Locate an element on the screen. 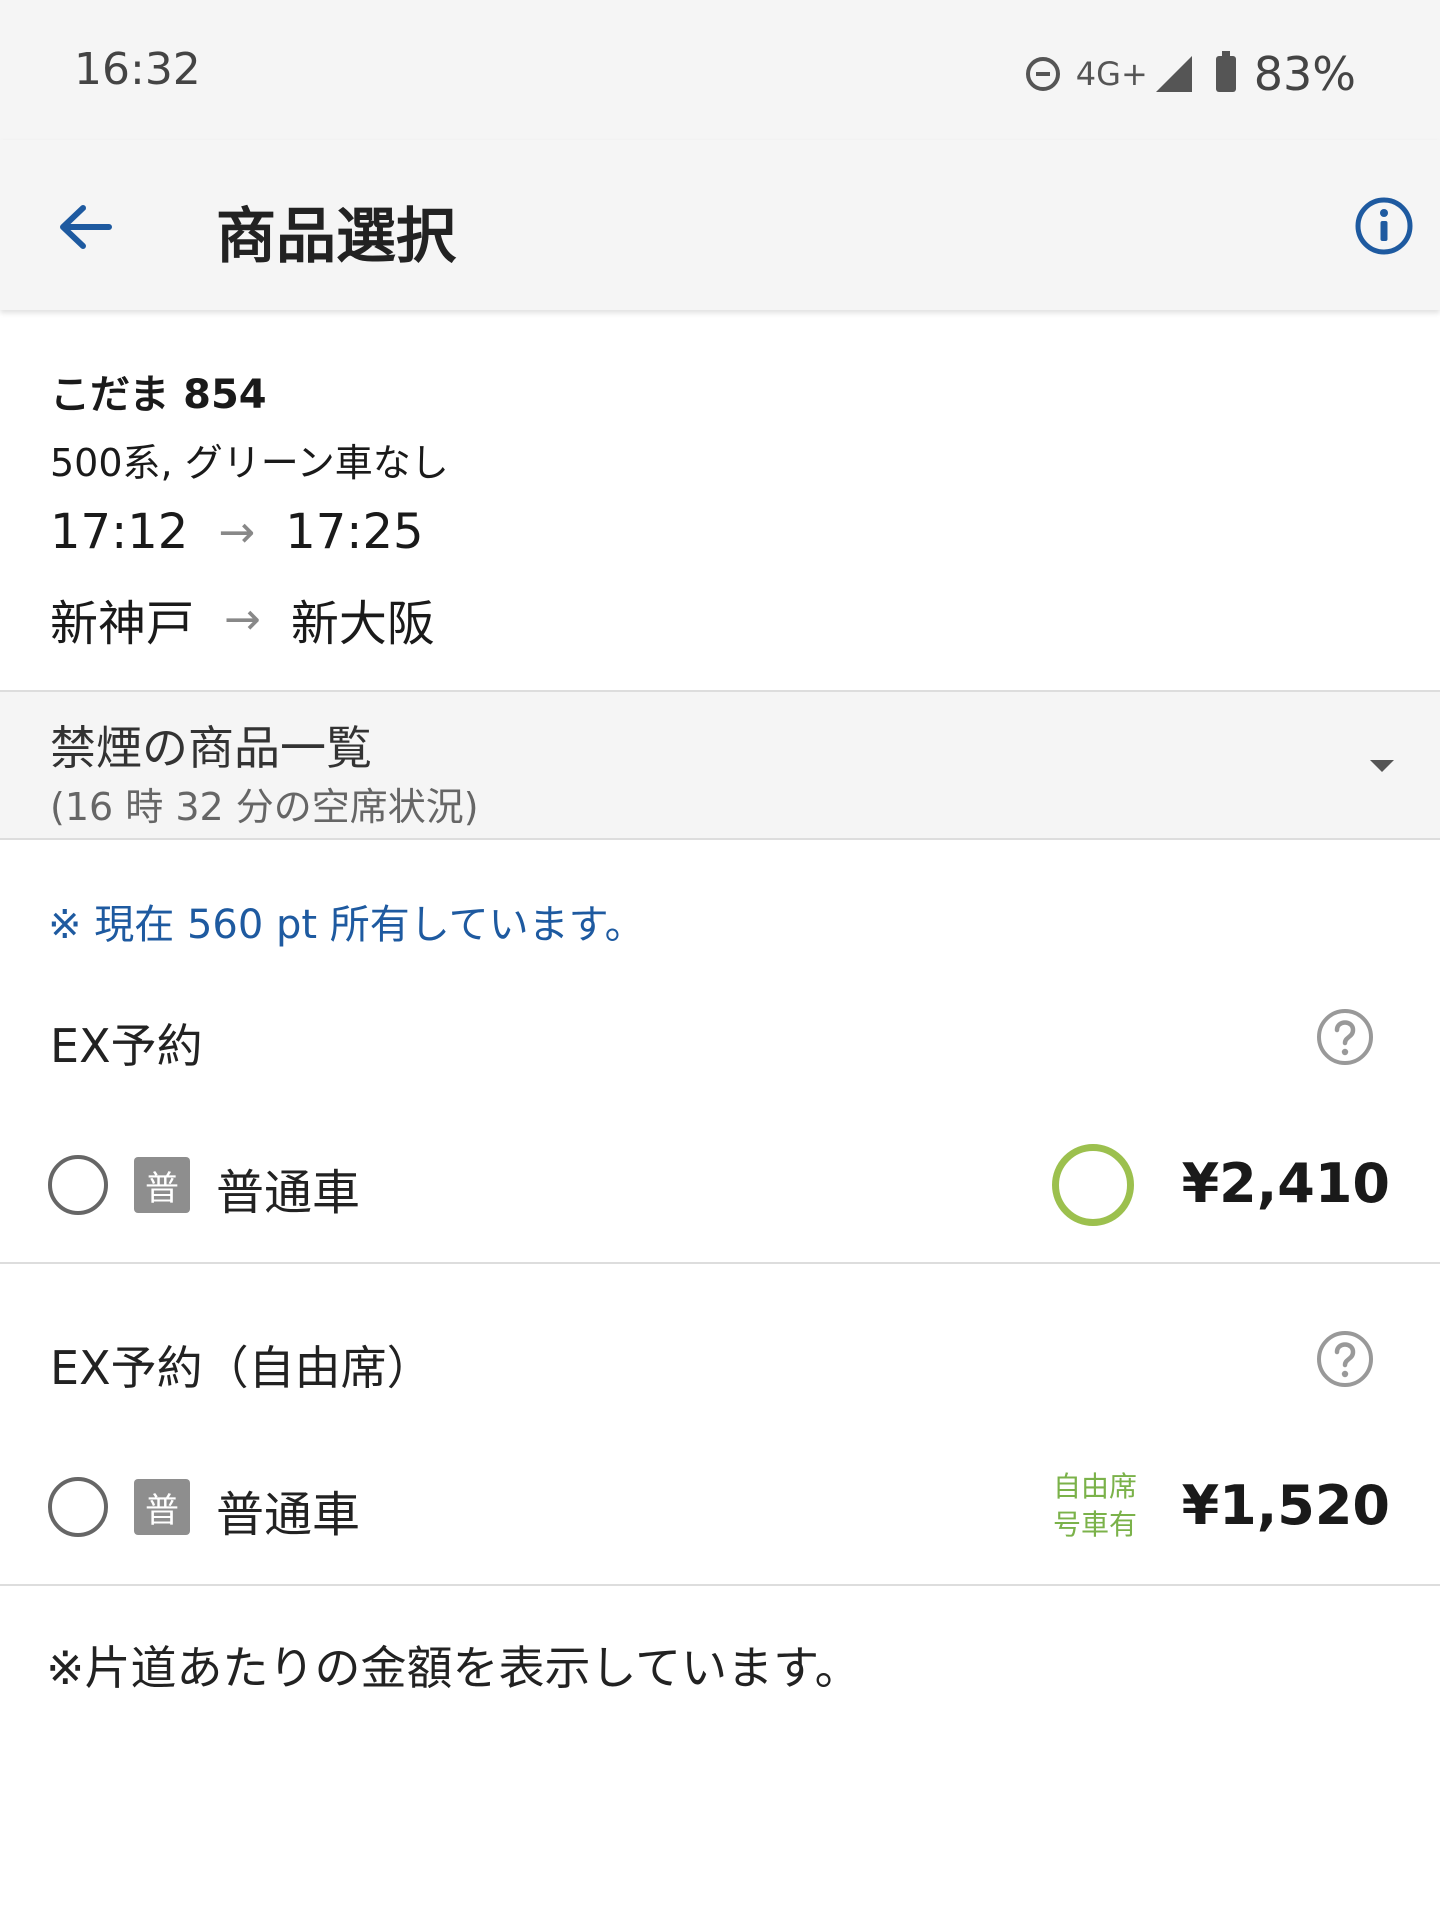 The width and height of the screenshot is (1440, 1920). back-button is located at coordinates (85, 227).